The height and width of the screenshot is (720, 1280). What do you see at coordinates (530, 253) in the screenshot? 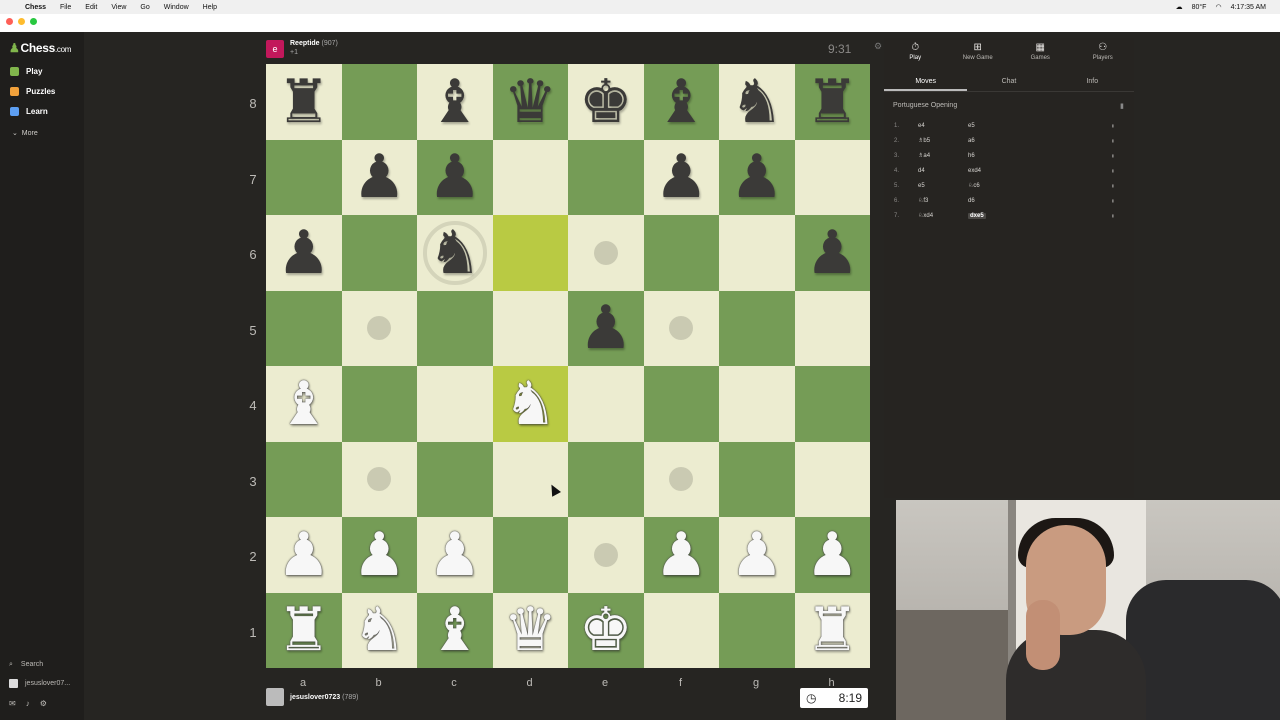
I see `square-d6` at bounding box center [530, 253].